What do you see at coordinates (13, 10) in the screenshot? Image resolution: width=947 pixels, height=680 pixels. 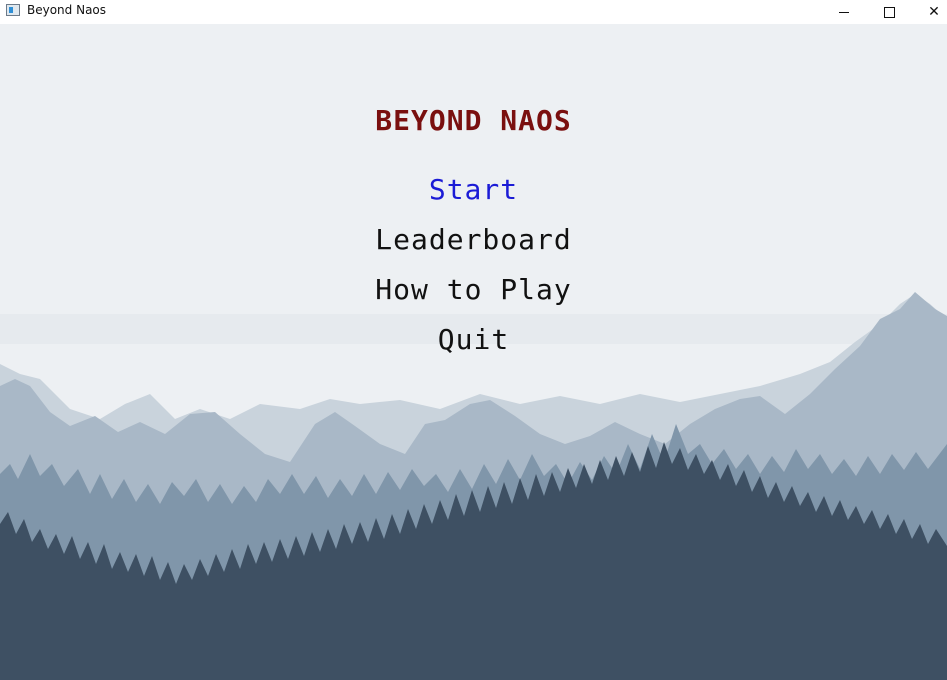 I see `app-icon` at bounding box center [13, 10].